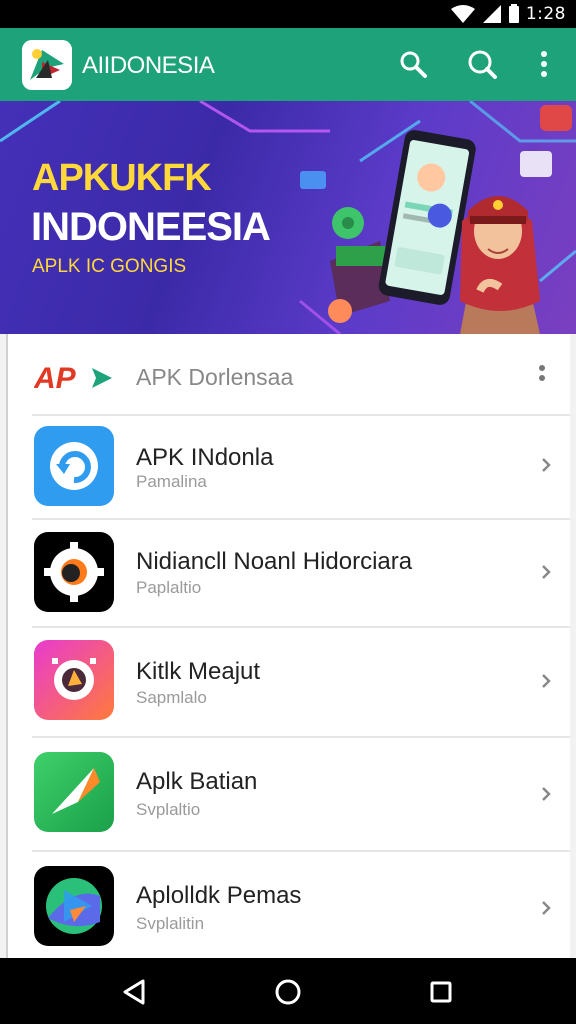  I want to click on gear-app-icon, so click(74, 572).